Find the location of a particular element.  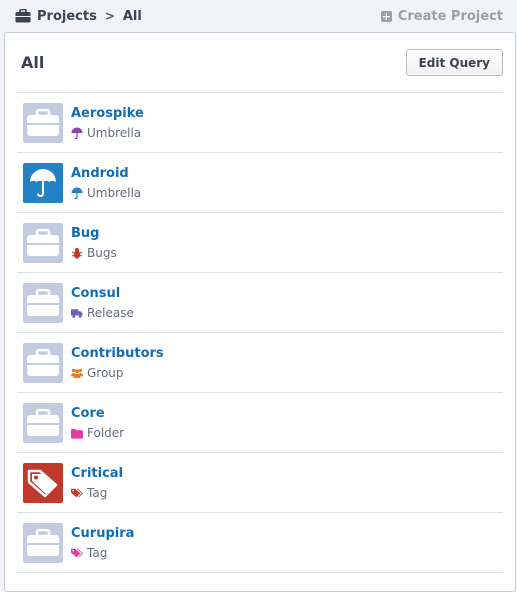

project-type: Bugs is located at coordinates (102, 253).